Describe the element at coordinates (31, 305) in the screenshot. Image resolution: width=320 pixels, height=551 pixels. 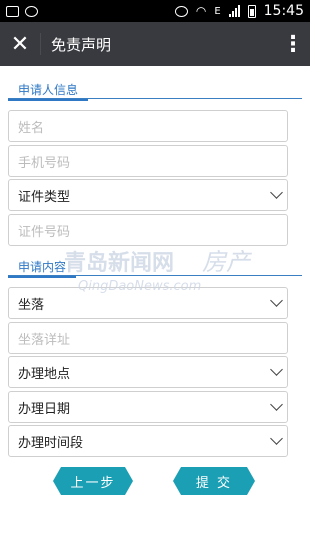
I see `location-value: 坐落` at that location.